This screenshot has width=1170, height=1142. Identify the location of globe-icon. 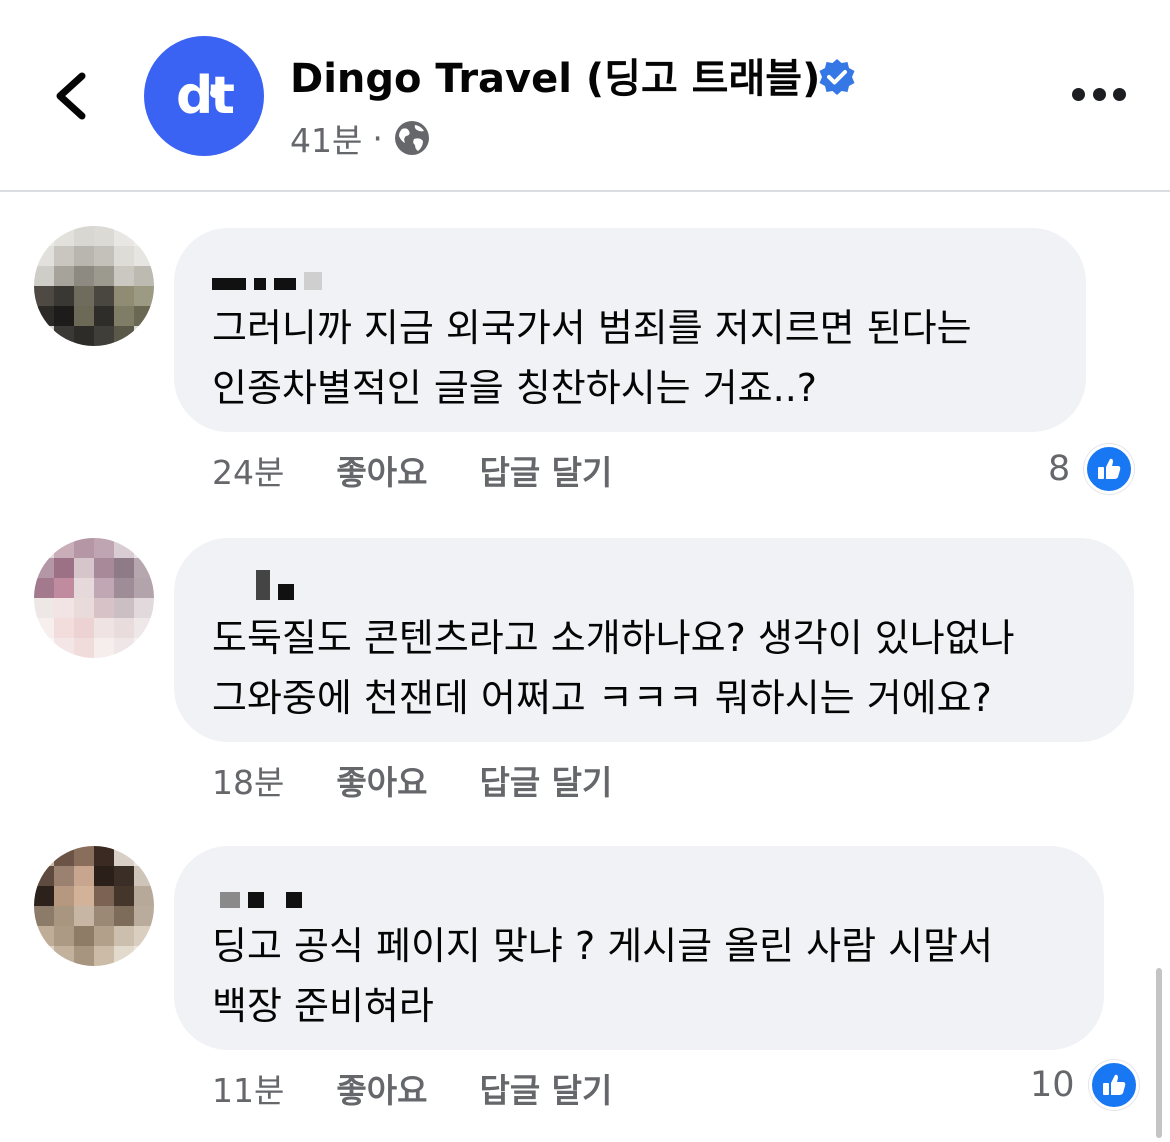
(412, 138).